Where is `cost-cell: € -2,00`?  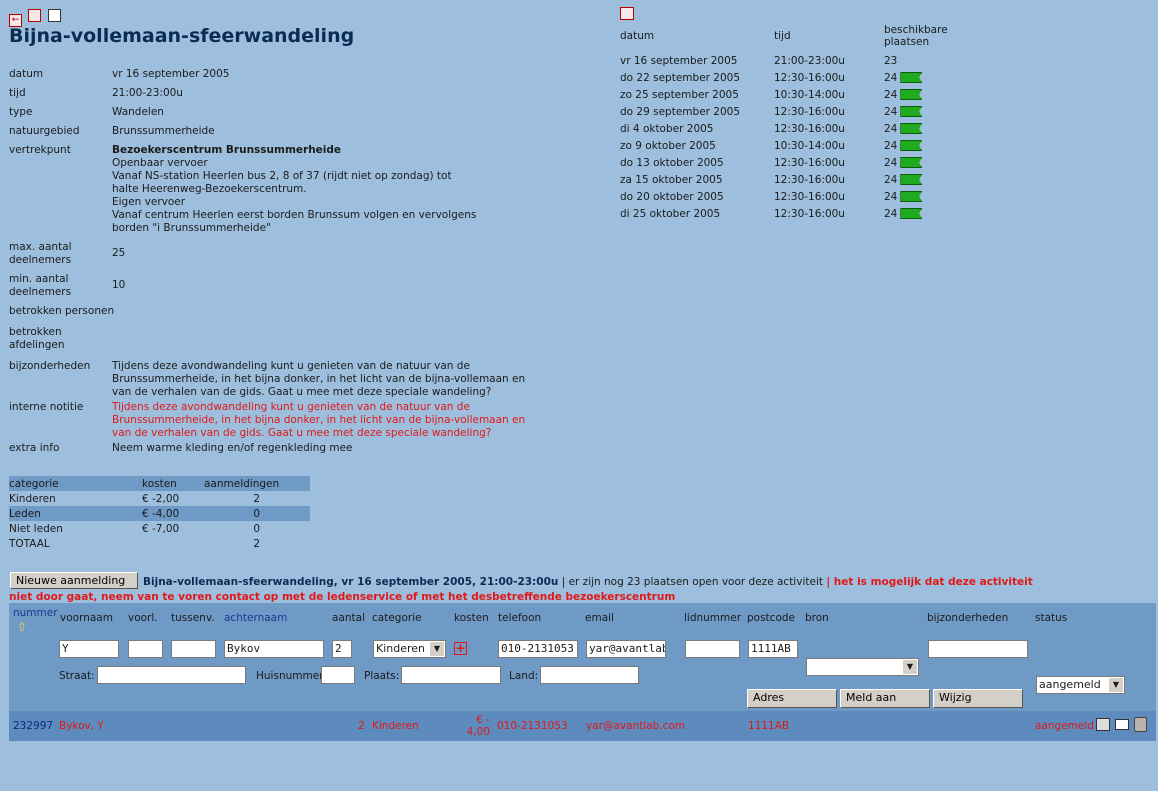 cost-cell: € -2,00 is located at coordinates (161, 498).